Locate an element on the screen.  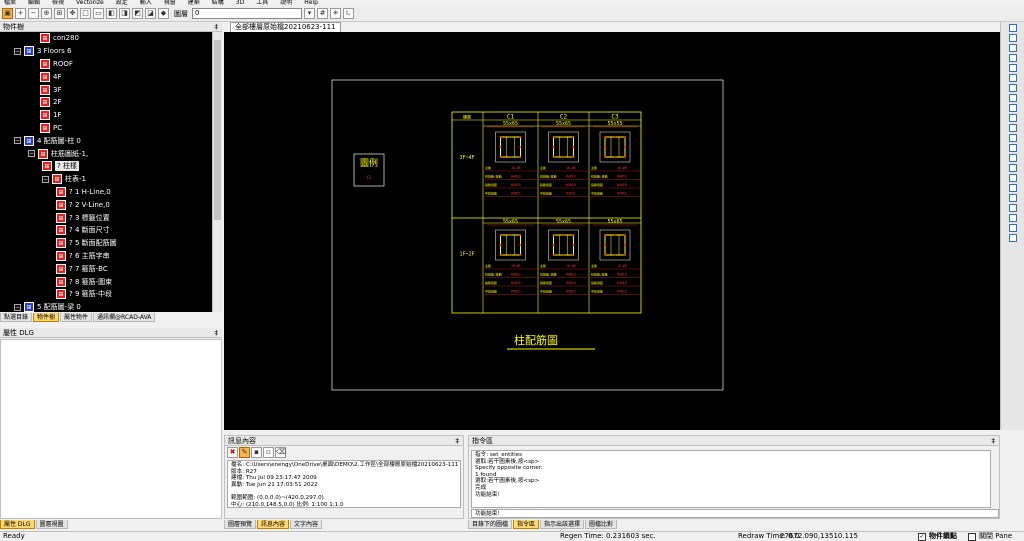
tree-row: ⊞ 4F is located at coordinates (106, 76).